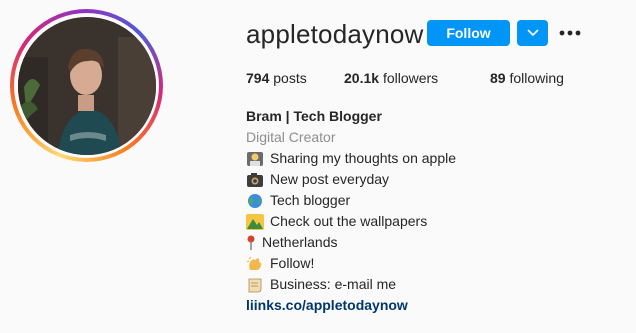  Describe the element at coordinates (468, 33) in the screenshot. I see `follow-button: Follow` at that location.